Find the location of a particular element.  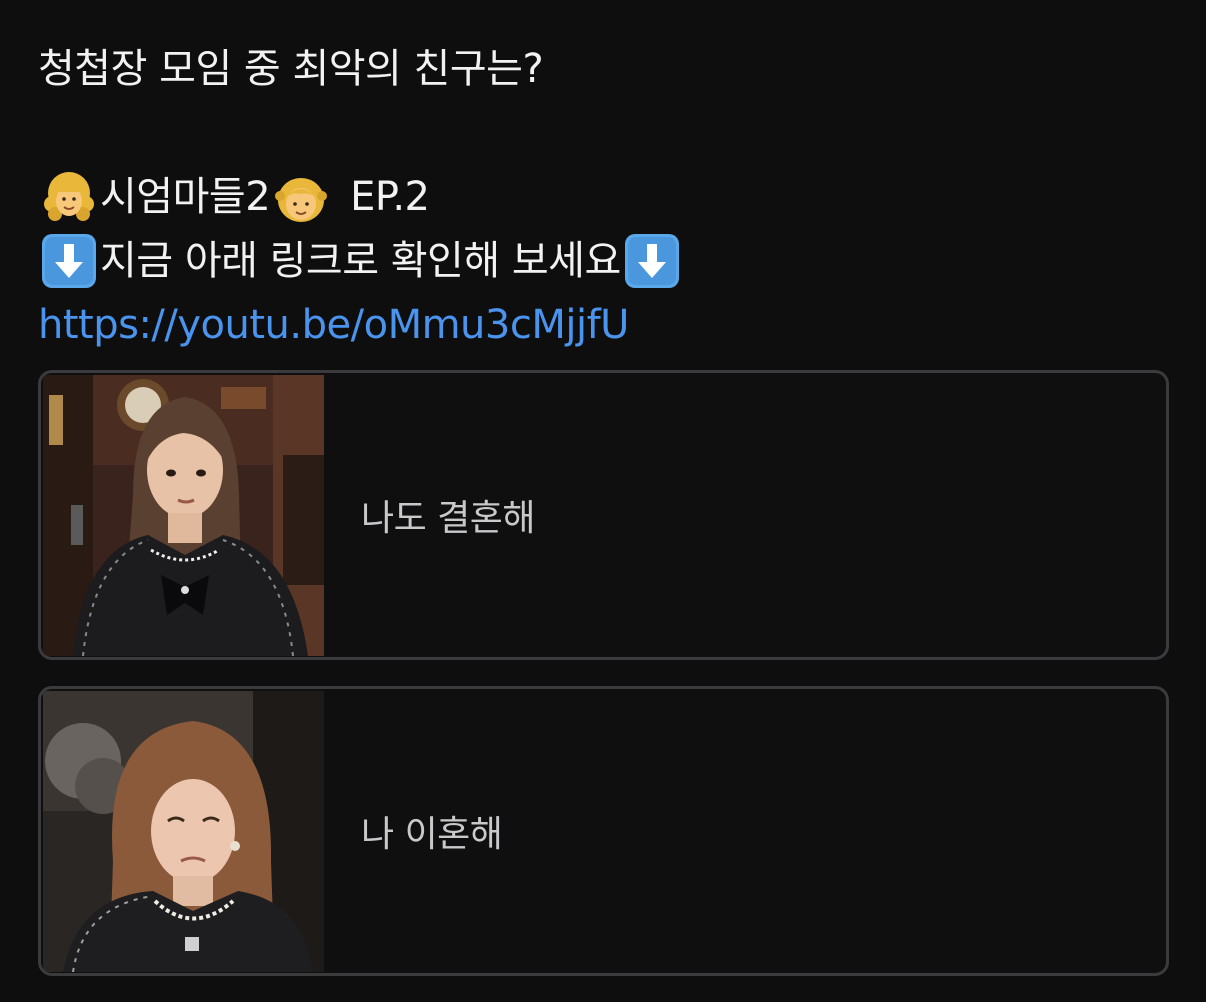

post-line-series: 시엄마들2 EP.2 is located at coordinates (603, 197).